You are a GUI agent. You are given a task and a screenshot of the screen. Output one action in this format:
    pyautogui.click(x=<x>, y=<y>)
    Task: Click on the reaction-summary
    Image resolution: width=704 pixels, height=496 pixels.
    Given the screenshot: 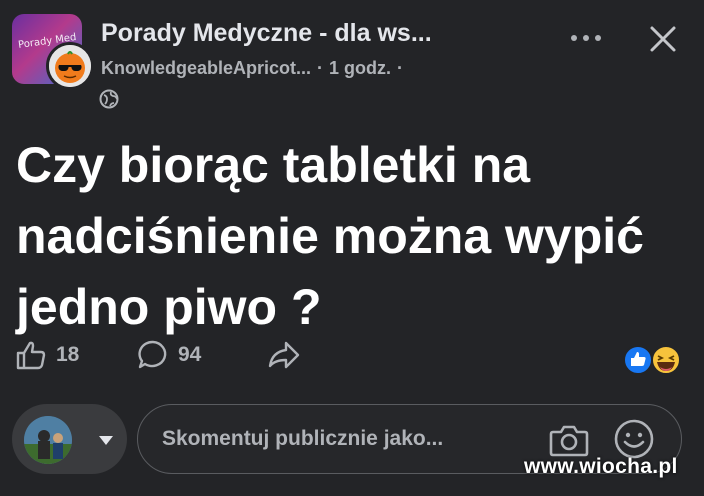 What is the action you would take?
    pyautogui.click(x=653, y=360)
    